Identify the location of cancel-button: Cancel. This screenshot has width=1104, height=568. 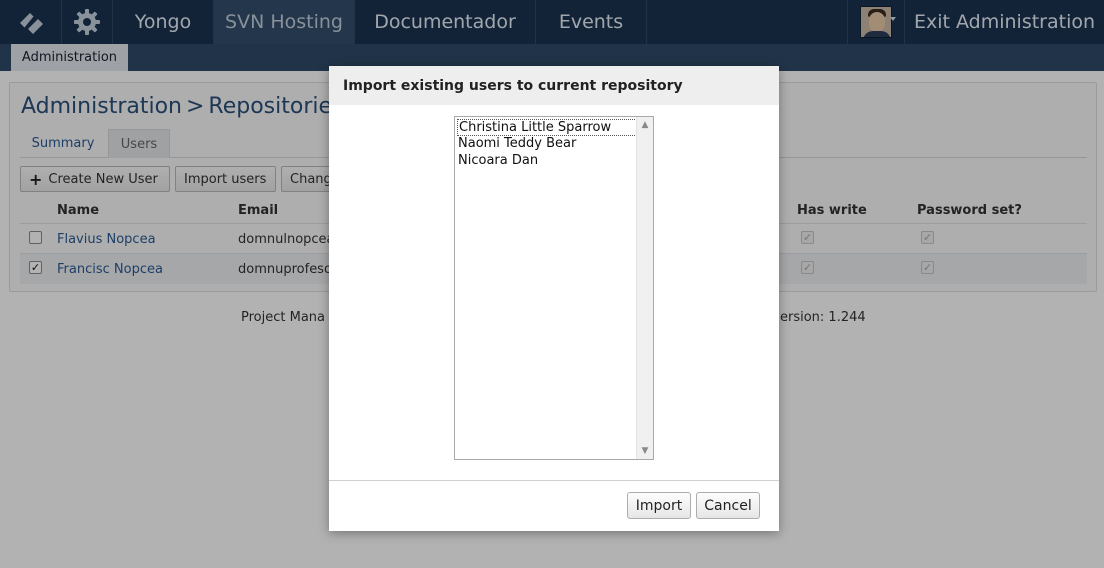
(728, 505).